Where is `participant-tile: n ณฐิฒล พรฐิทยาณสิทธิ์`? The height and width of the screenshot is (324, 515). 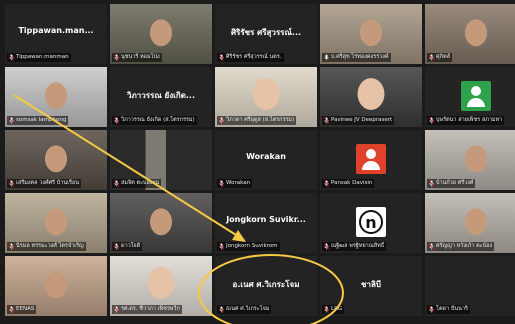
participant-tile: n ณฐิฒล พรฐิทยาณสิทธิ์ is located at coordinates (371, 223).